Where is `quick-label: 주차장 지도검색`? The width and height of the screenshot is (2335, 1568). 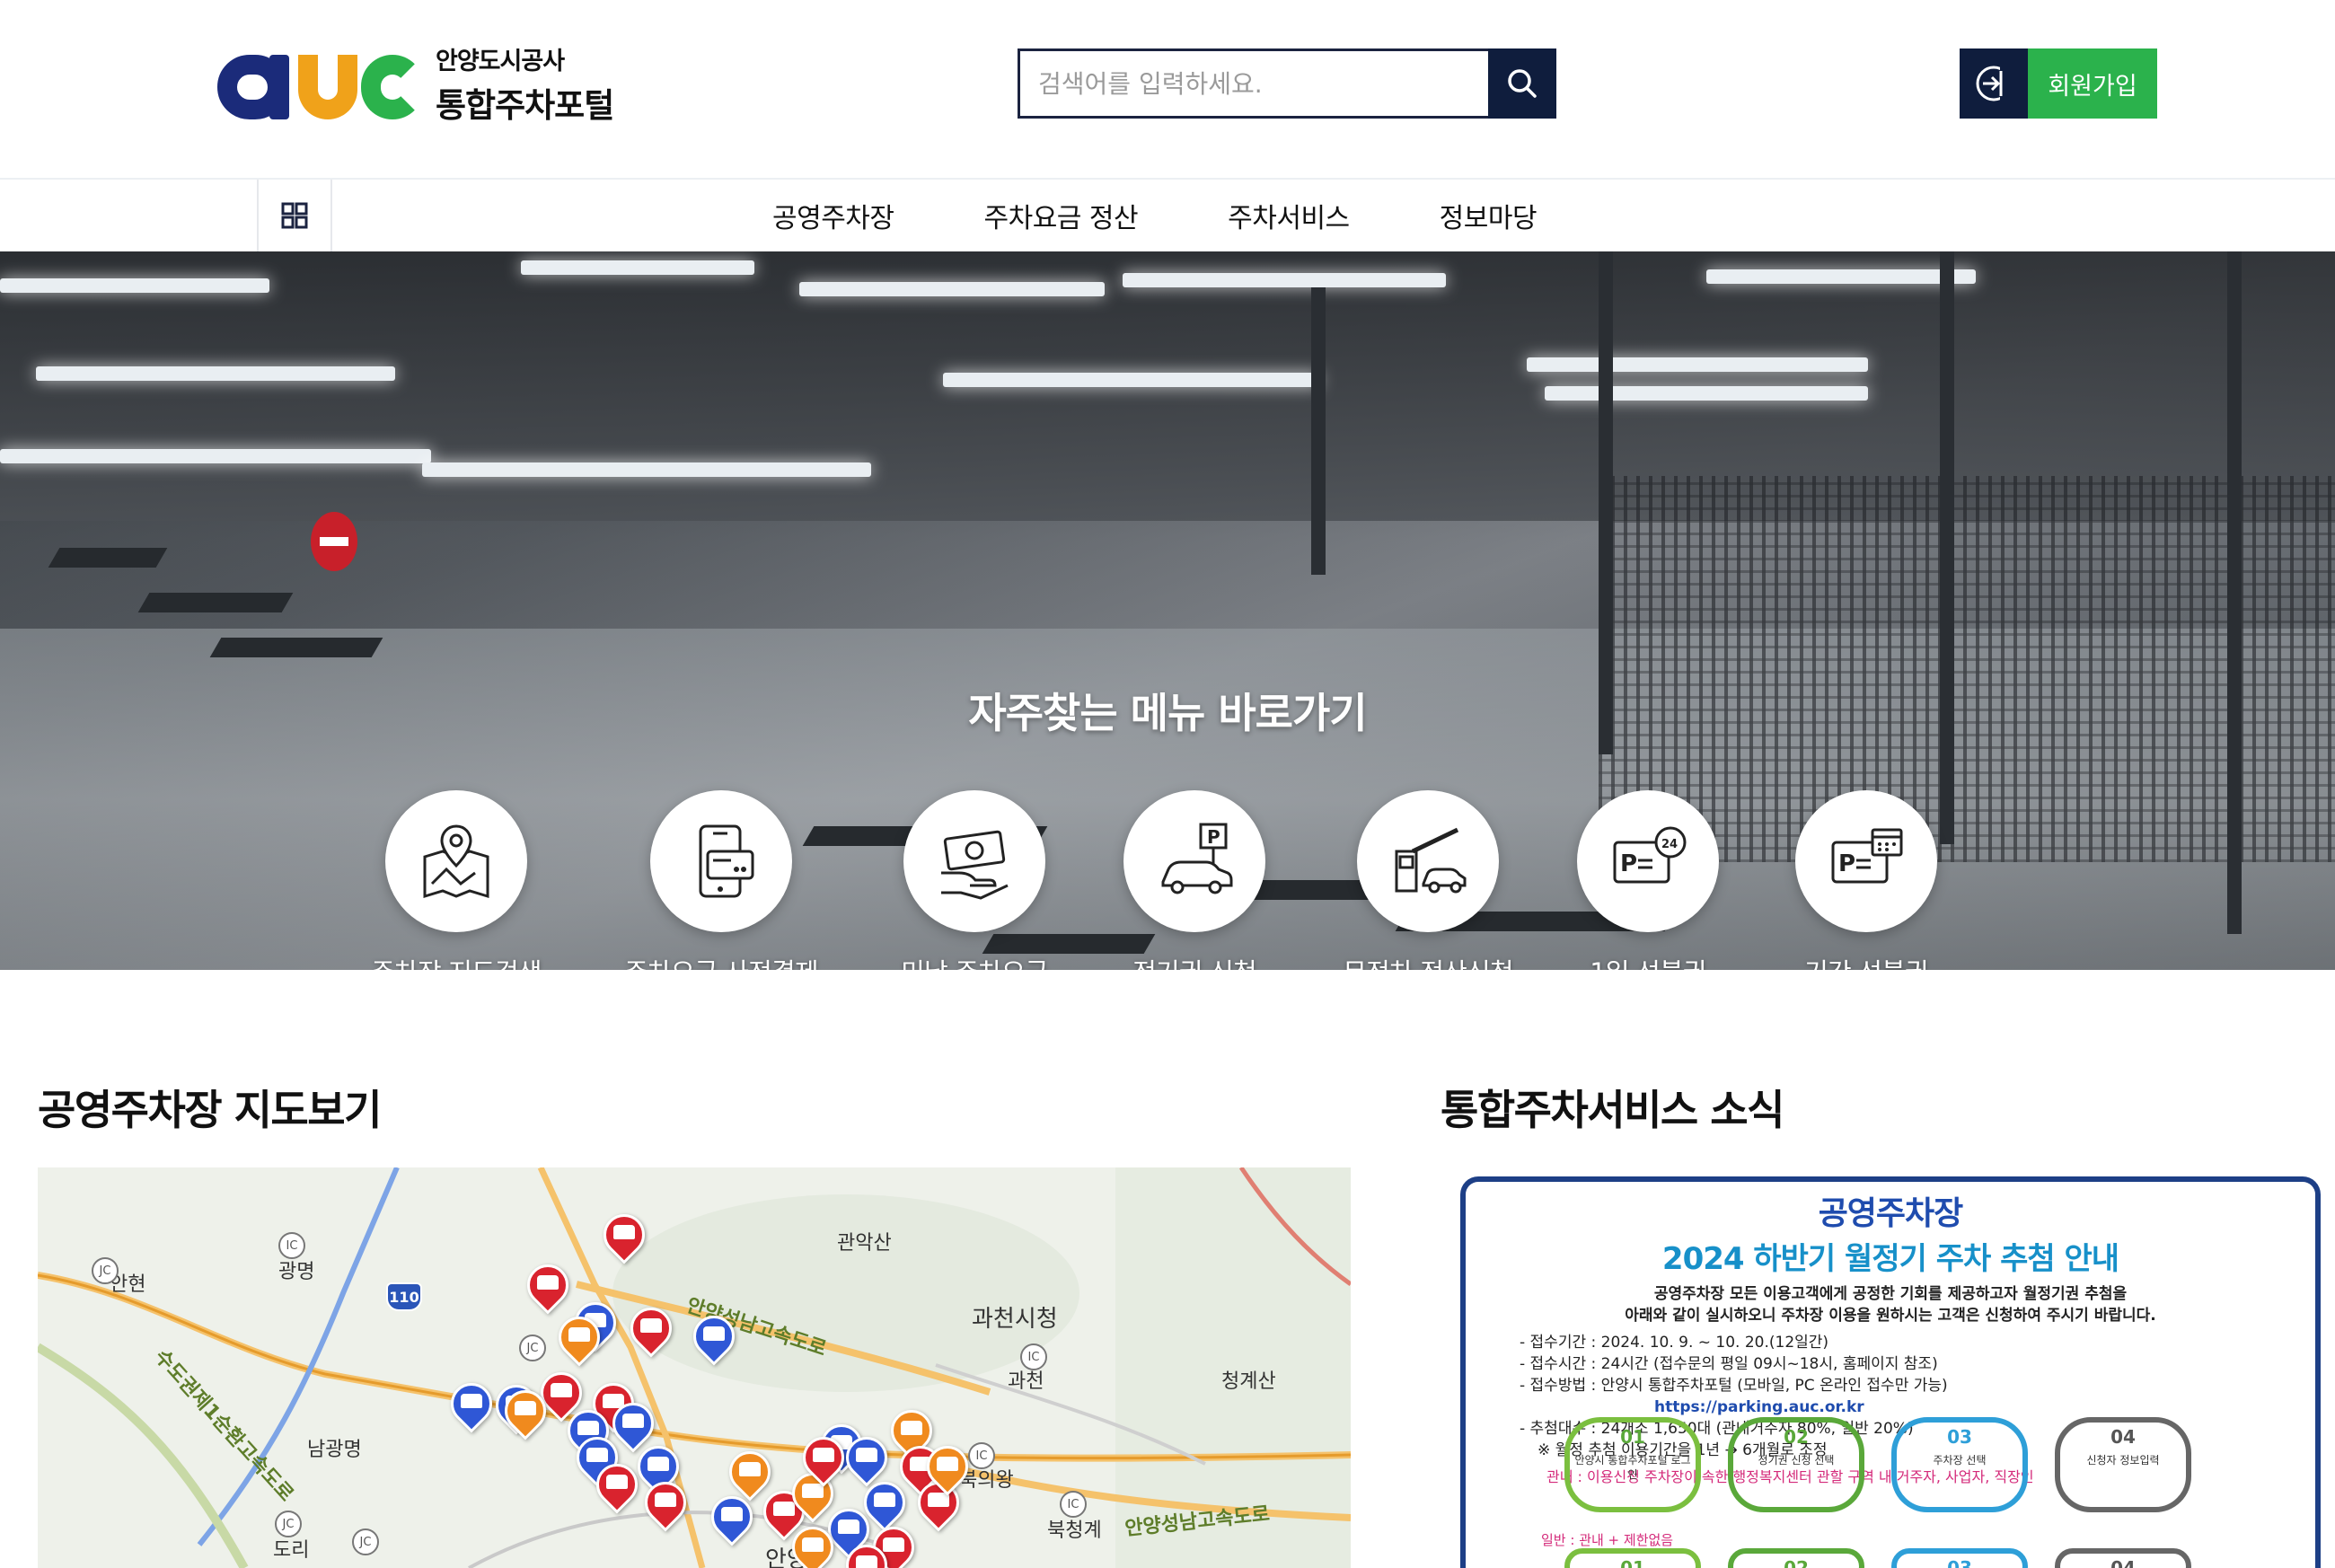
quick-label: 주차장 지도검색 is located at coordinates (456, 961).